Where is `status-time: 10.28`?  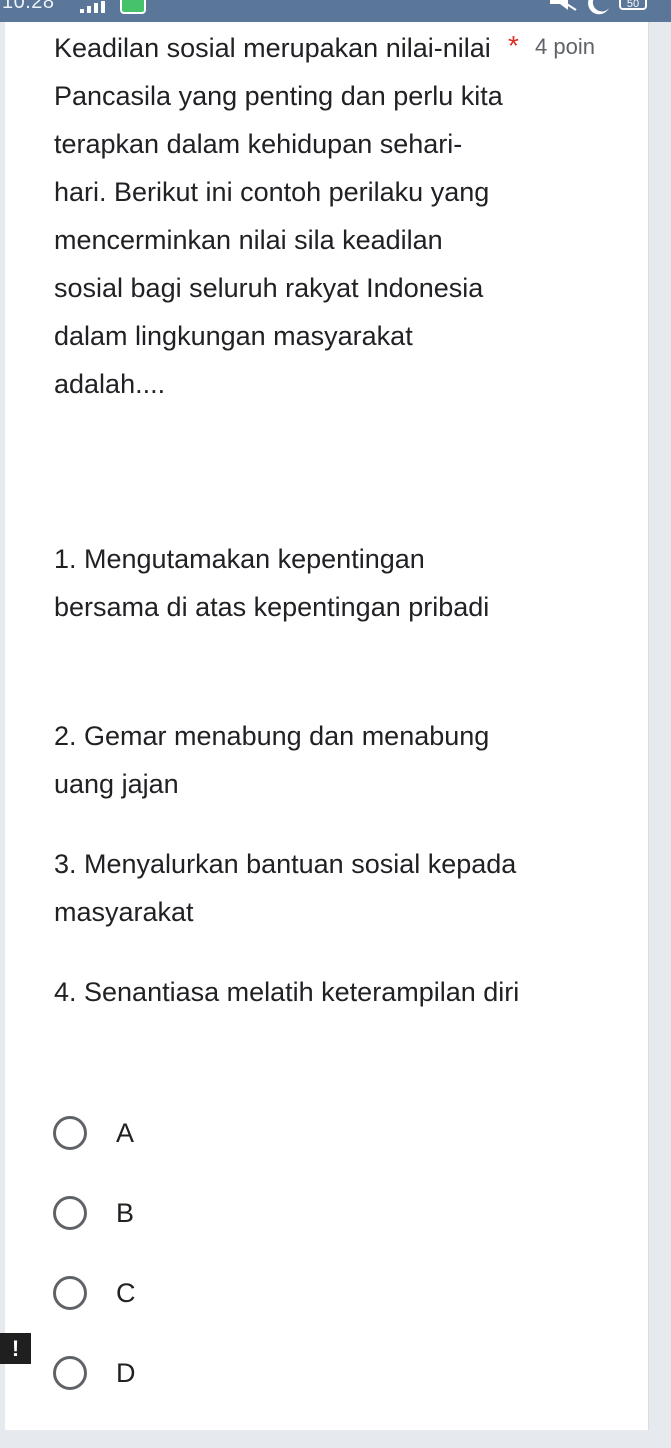 status-time: 10.28 is located at coordinates (28, 6).